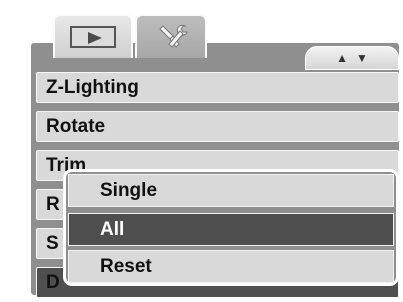  What do you see at coordinates (129, 190) in the screenshot?
I see `option-label: Single` at bounding box center [129, 190].